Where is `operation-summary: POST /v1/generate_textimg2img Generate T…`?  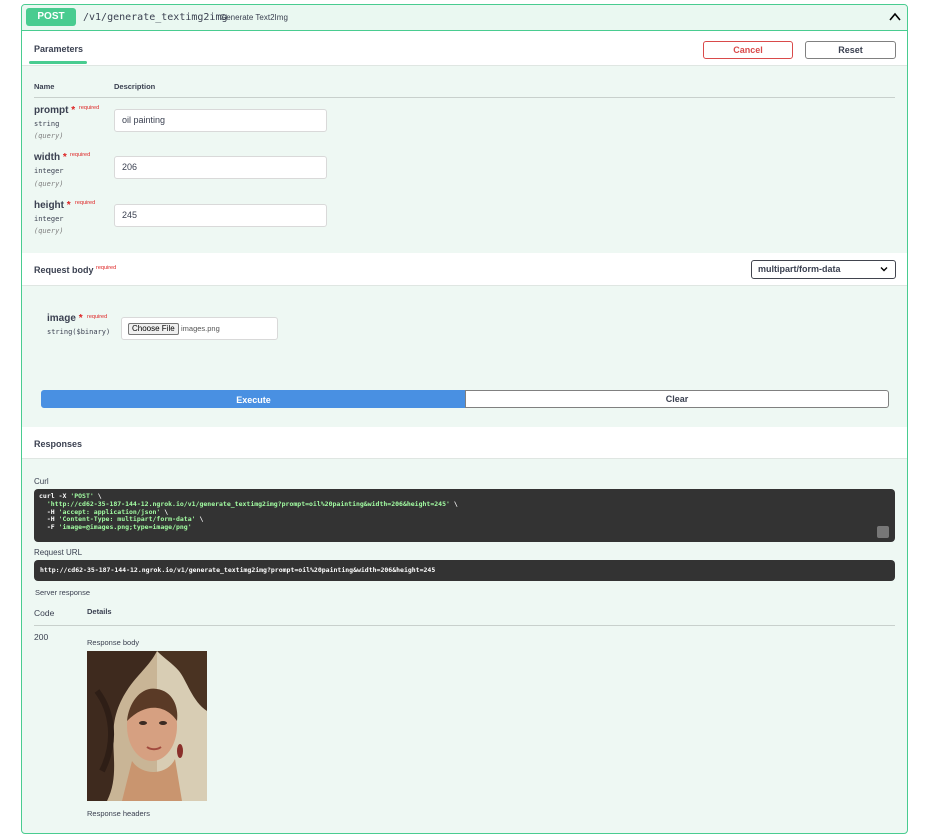
operation-summary: POST /v1/generate_textimg2img Generate T… is located at coordinates (464, 18).